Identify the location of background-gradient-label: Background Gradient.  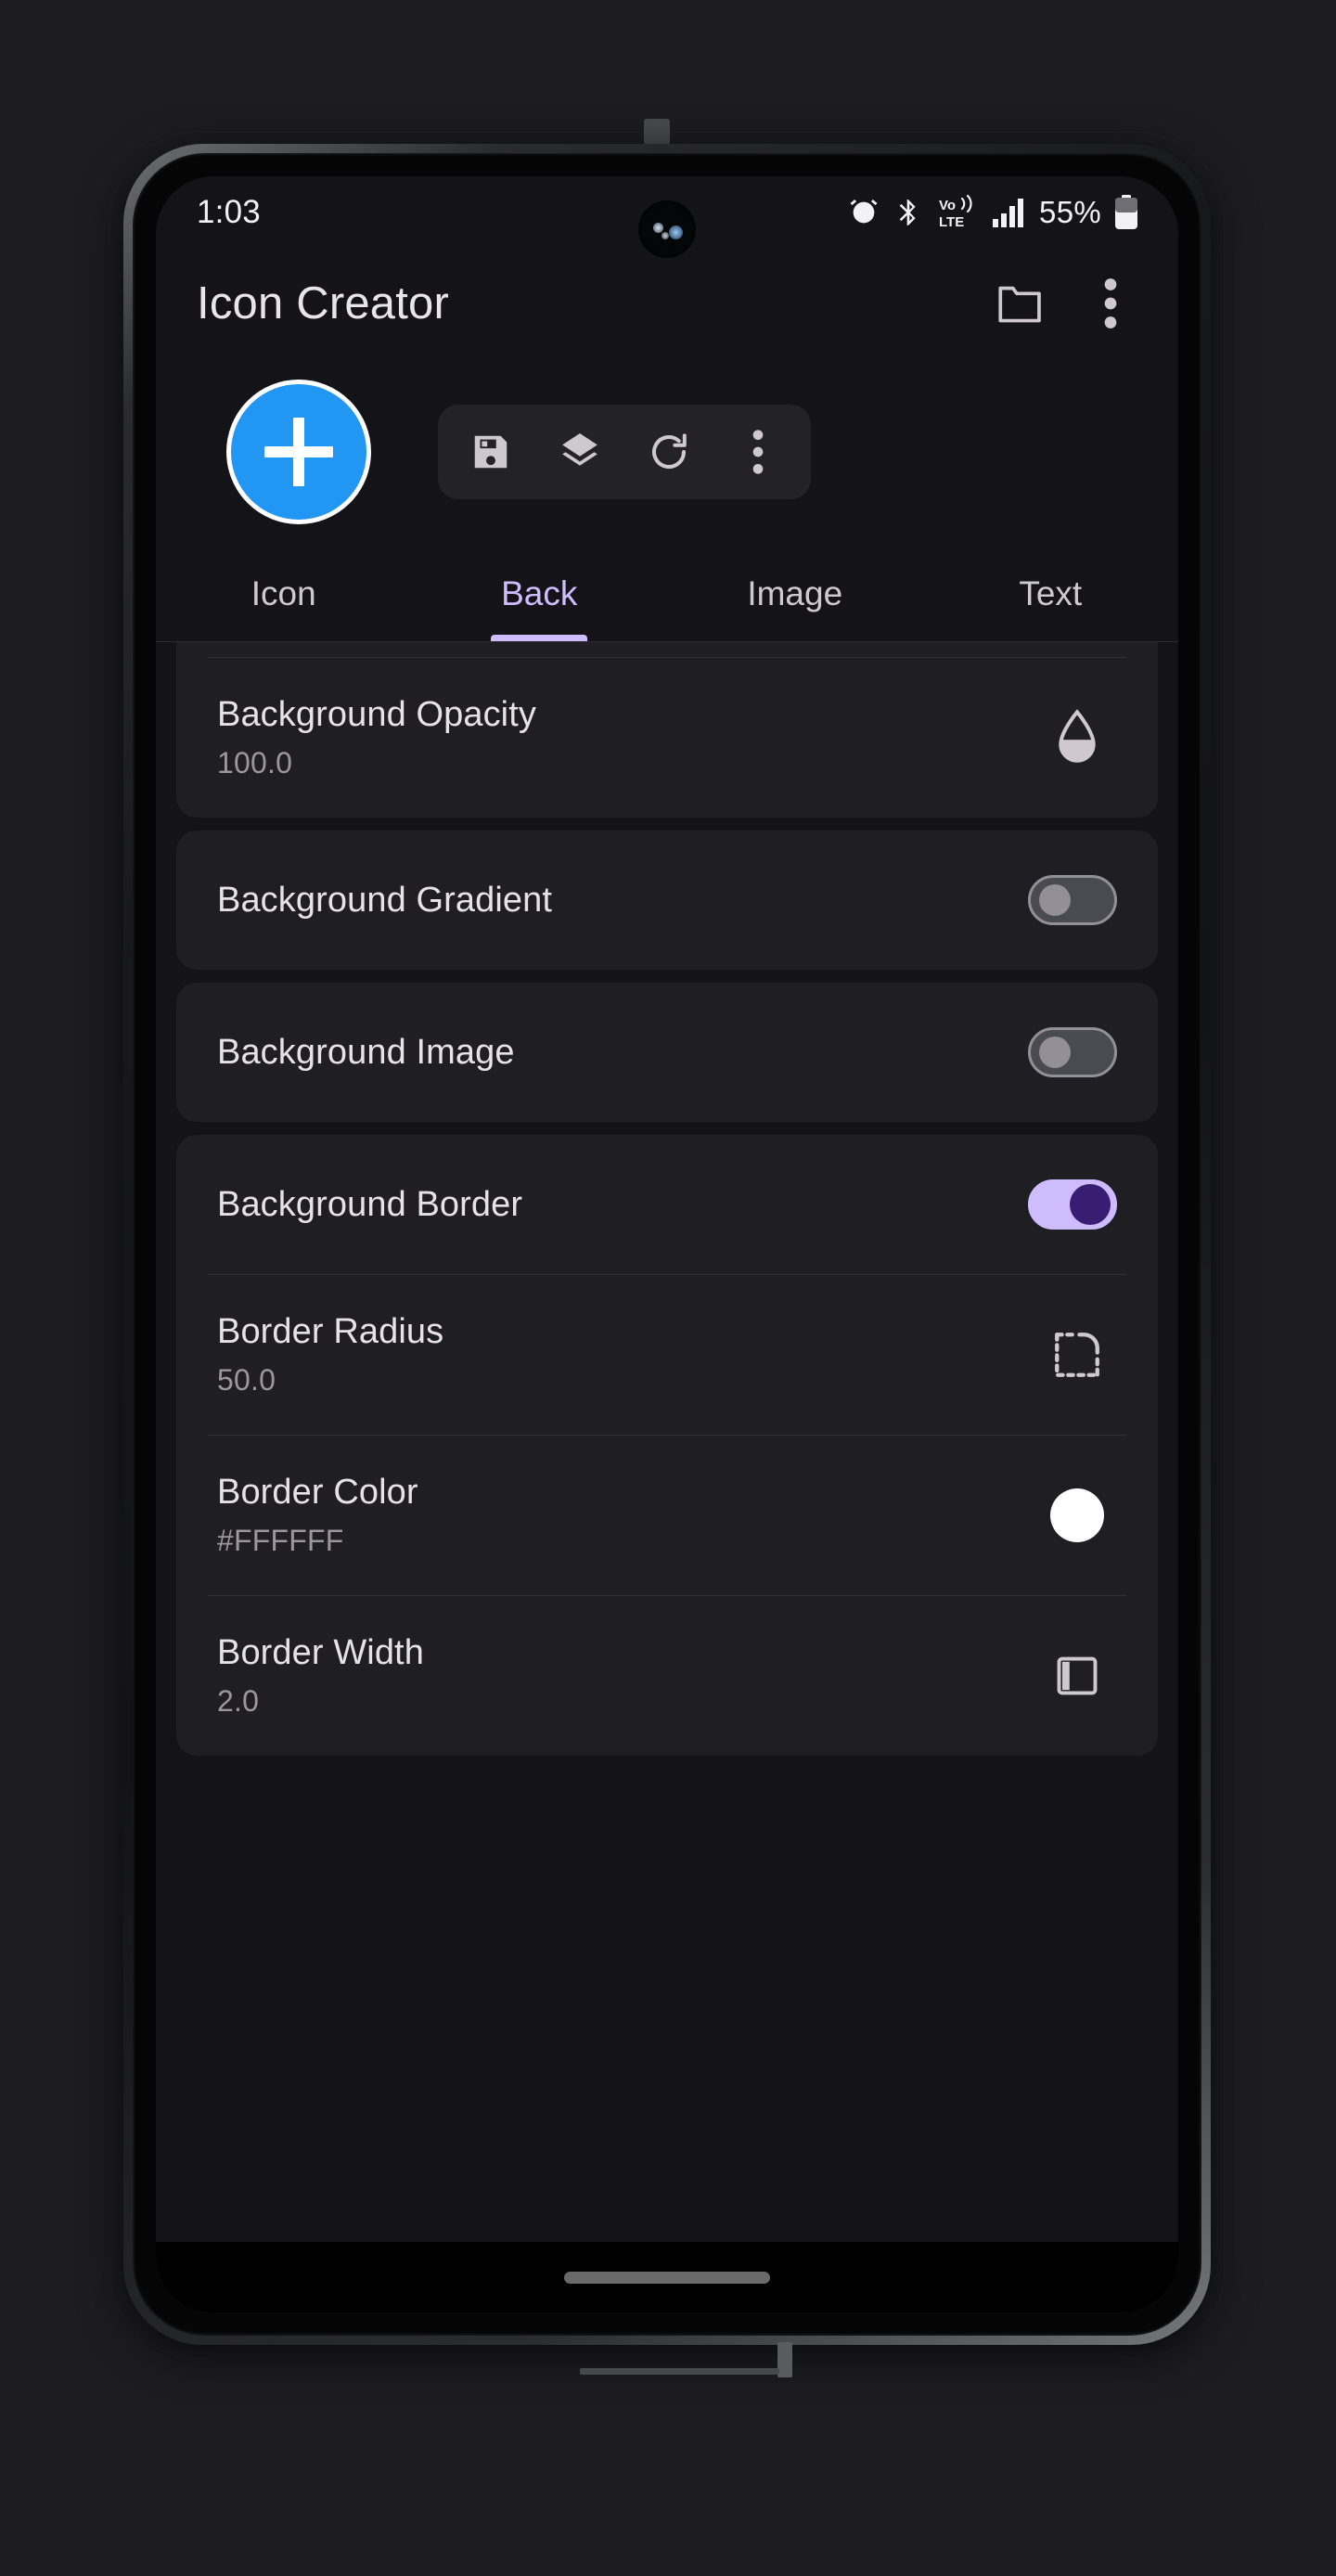
(385, 900).